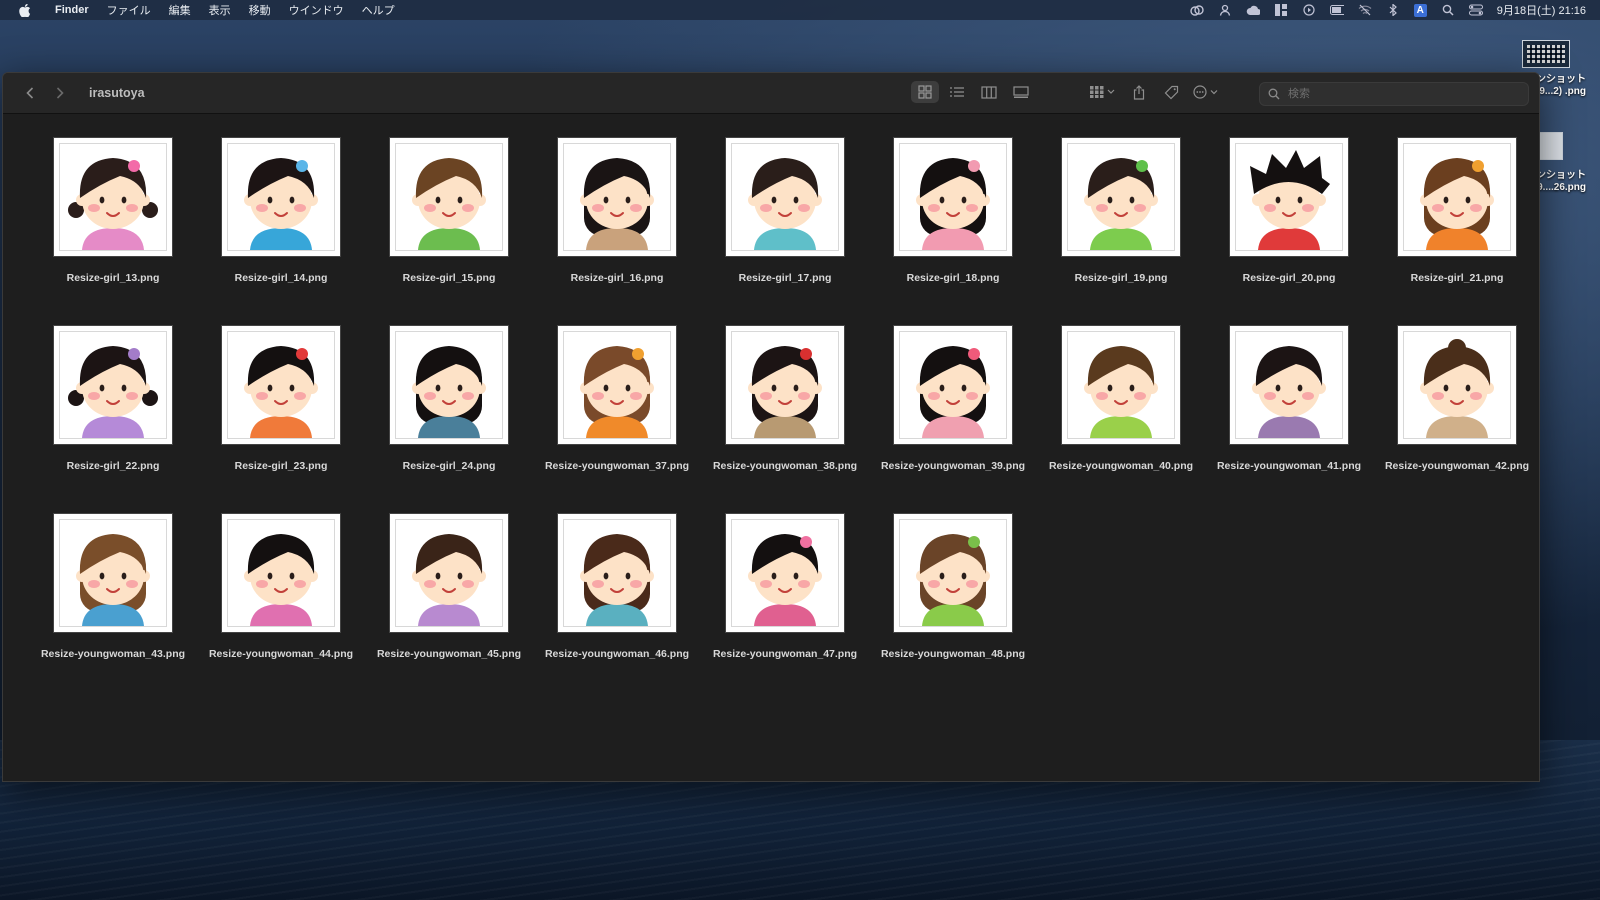  I want to click on file-item: Resize-youngwoman_38.png, so click(785, 420).